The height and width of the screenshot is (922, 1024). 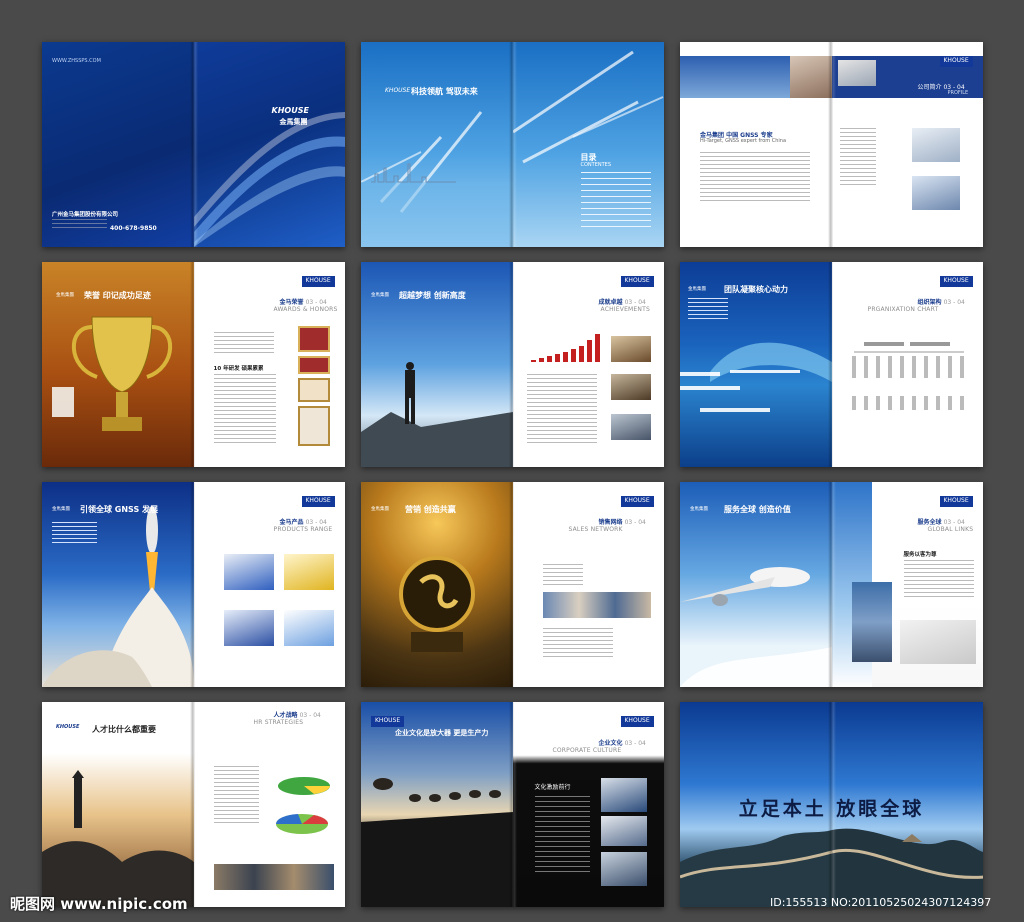 What do you see at coordinates (76, 61) in the screenshot?
I see `website-url: WWW.ZHSSPS.COM` at bounding box center [76, 61].